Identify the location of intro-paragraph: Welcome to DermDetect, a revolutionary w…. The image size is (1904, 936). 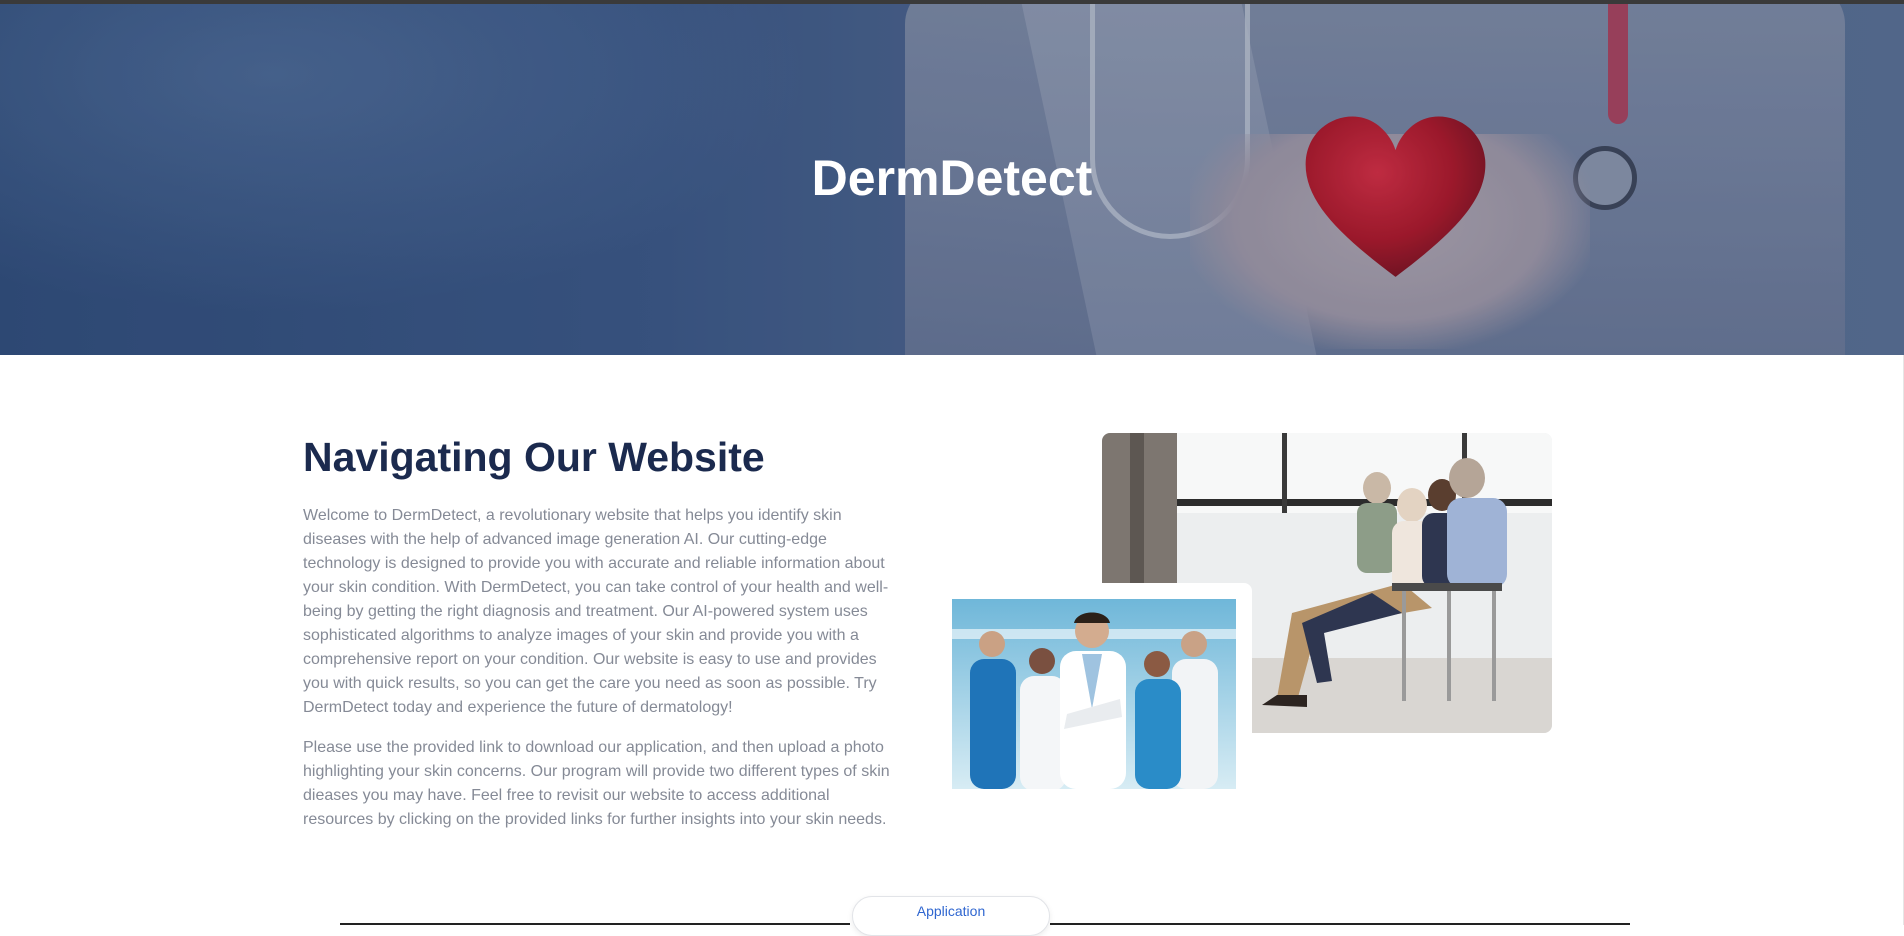
(596, 611).